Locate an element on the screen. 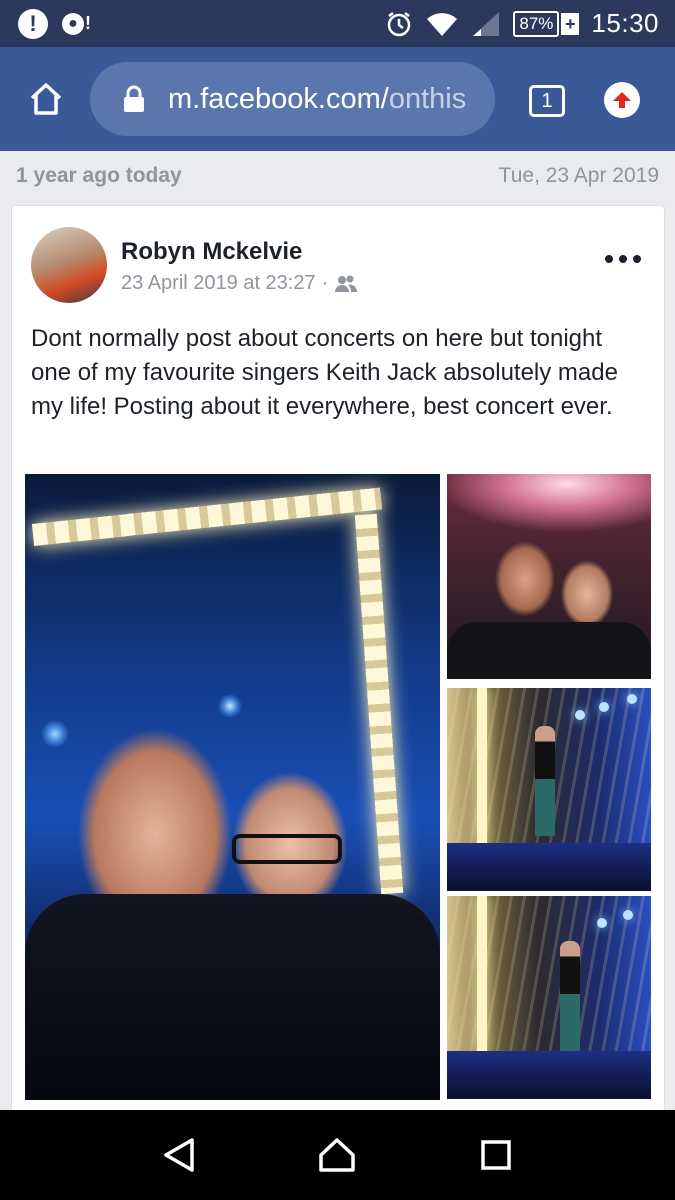 Image resolution: width=675 pixels, height=1200 pixels. photo-selfie-small is located at coordinates (549, 576).